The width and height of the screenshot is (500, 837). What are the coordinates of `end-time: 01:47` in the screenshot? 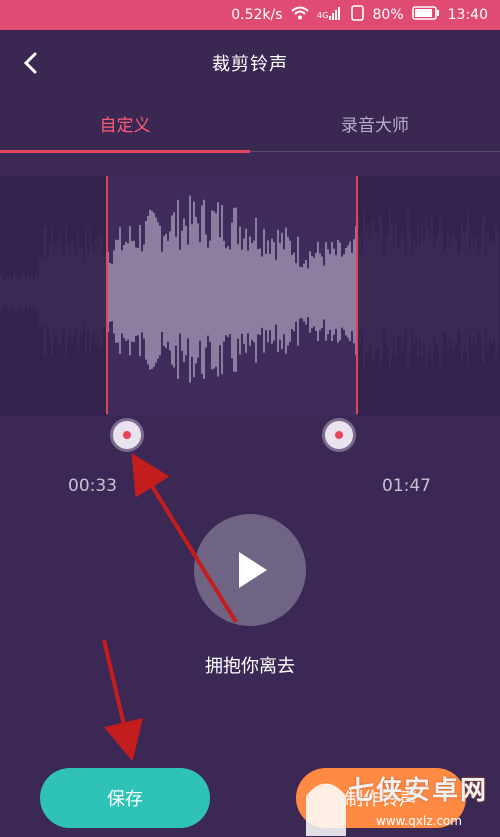 It's located at (406, 486).